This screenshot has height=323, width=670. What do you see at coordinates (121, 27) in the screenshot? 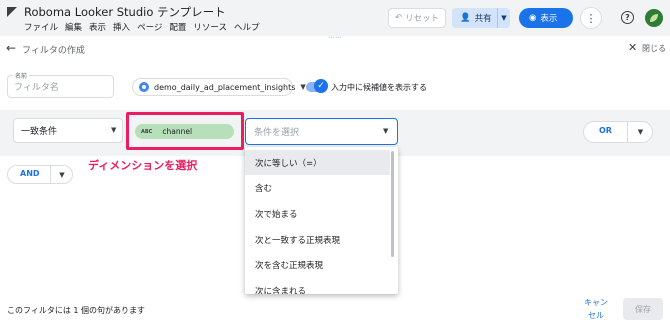
I see `menu-insert: 挿入` at bounding box center [121, 27].